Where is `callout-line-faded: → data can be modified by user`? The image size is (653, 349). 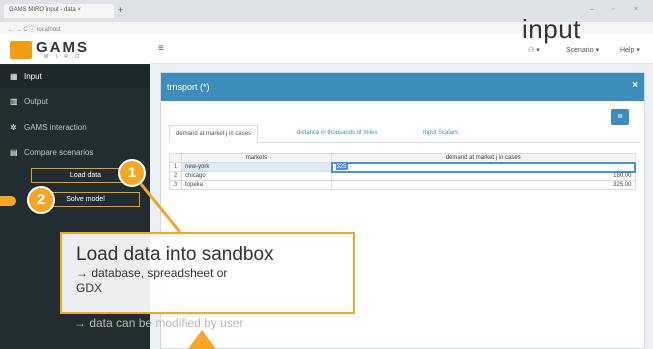 callout-line-faded: → data can be modified by user is located at coordinates (159, 323).